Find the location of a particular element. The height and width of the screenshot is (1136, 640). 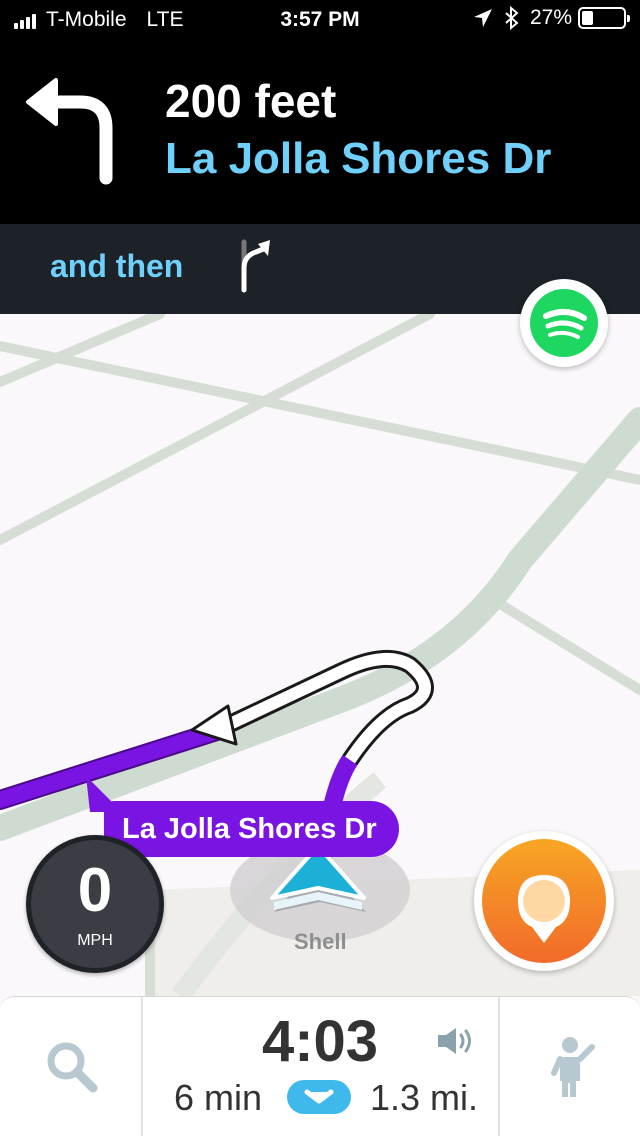

bottom-eta-bar: 4:03 6 min 1.3 mi. is located at coordinates (320, 1066).